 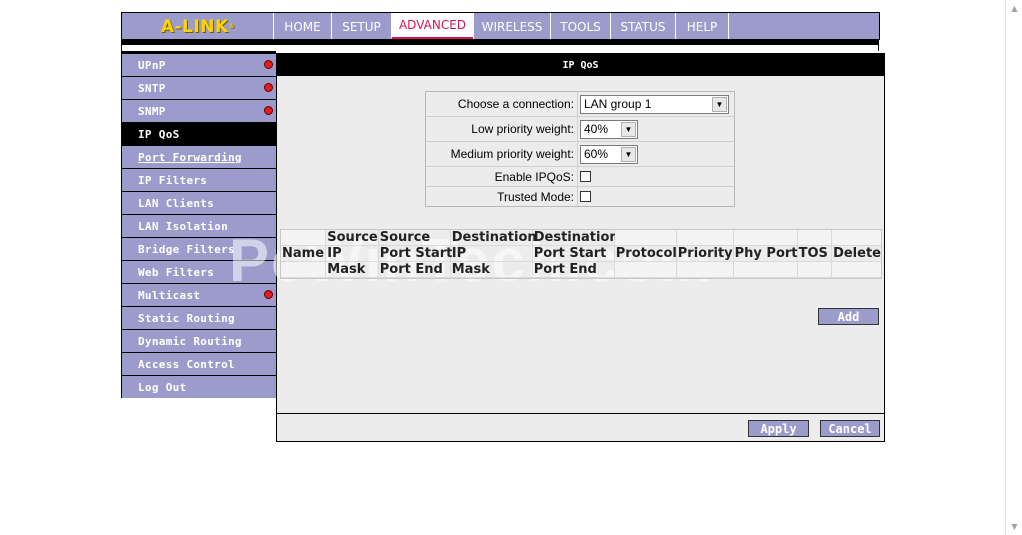 What do you see at coordinates (654, 104) in the screenshot?
I see `connection-select: LAN group 1 ▼` at bounding box center [654, 104].